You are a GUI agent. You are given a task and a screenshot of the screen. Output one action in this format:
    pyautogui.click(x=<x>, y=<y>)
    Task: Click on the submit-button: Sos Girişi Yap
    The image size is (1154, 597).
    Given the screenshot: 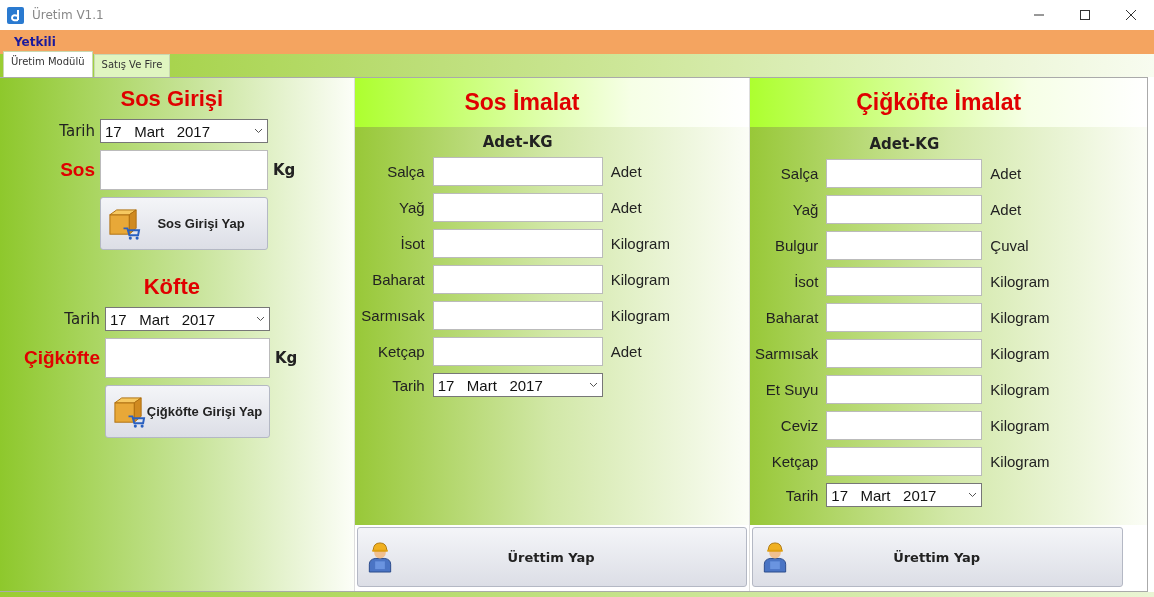 What is the action you would take?
    pyautogui.click(x=184, y=223)
    